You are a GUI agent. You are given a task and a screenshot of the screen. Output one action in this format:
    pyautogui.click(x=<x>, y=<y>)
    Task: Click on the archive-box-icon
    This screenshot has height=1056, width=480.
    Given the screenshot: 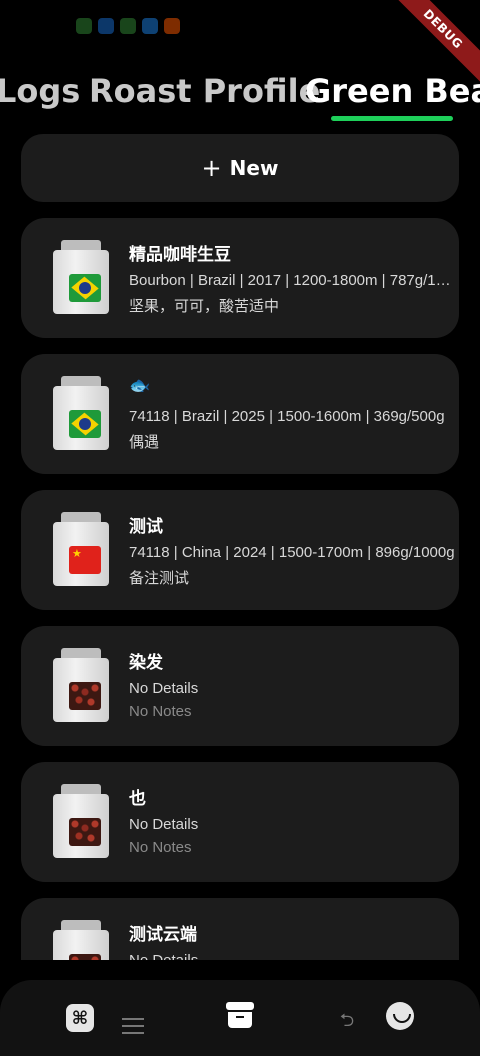 What is the action you would take?
    pyautogui.click(x=240, y=1016)
    